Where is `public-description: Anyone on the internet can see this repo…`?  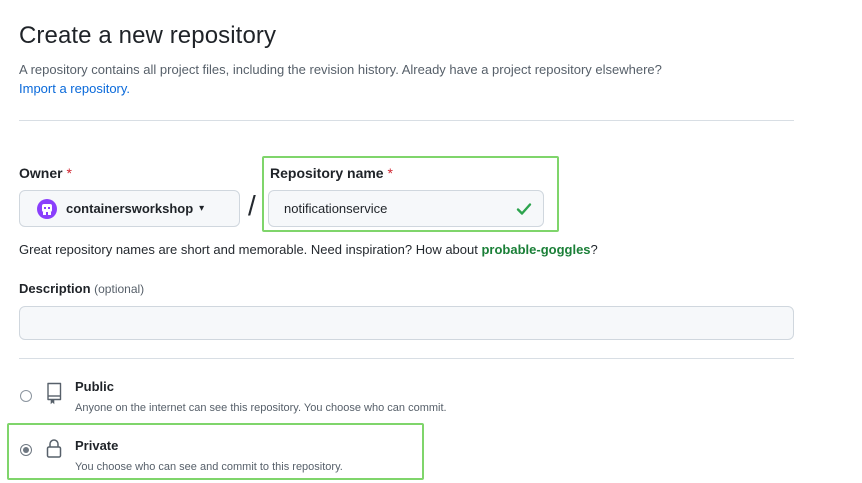 public-description: Anyone on the internet can see this repo… is located at coordinates (261, 408).